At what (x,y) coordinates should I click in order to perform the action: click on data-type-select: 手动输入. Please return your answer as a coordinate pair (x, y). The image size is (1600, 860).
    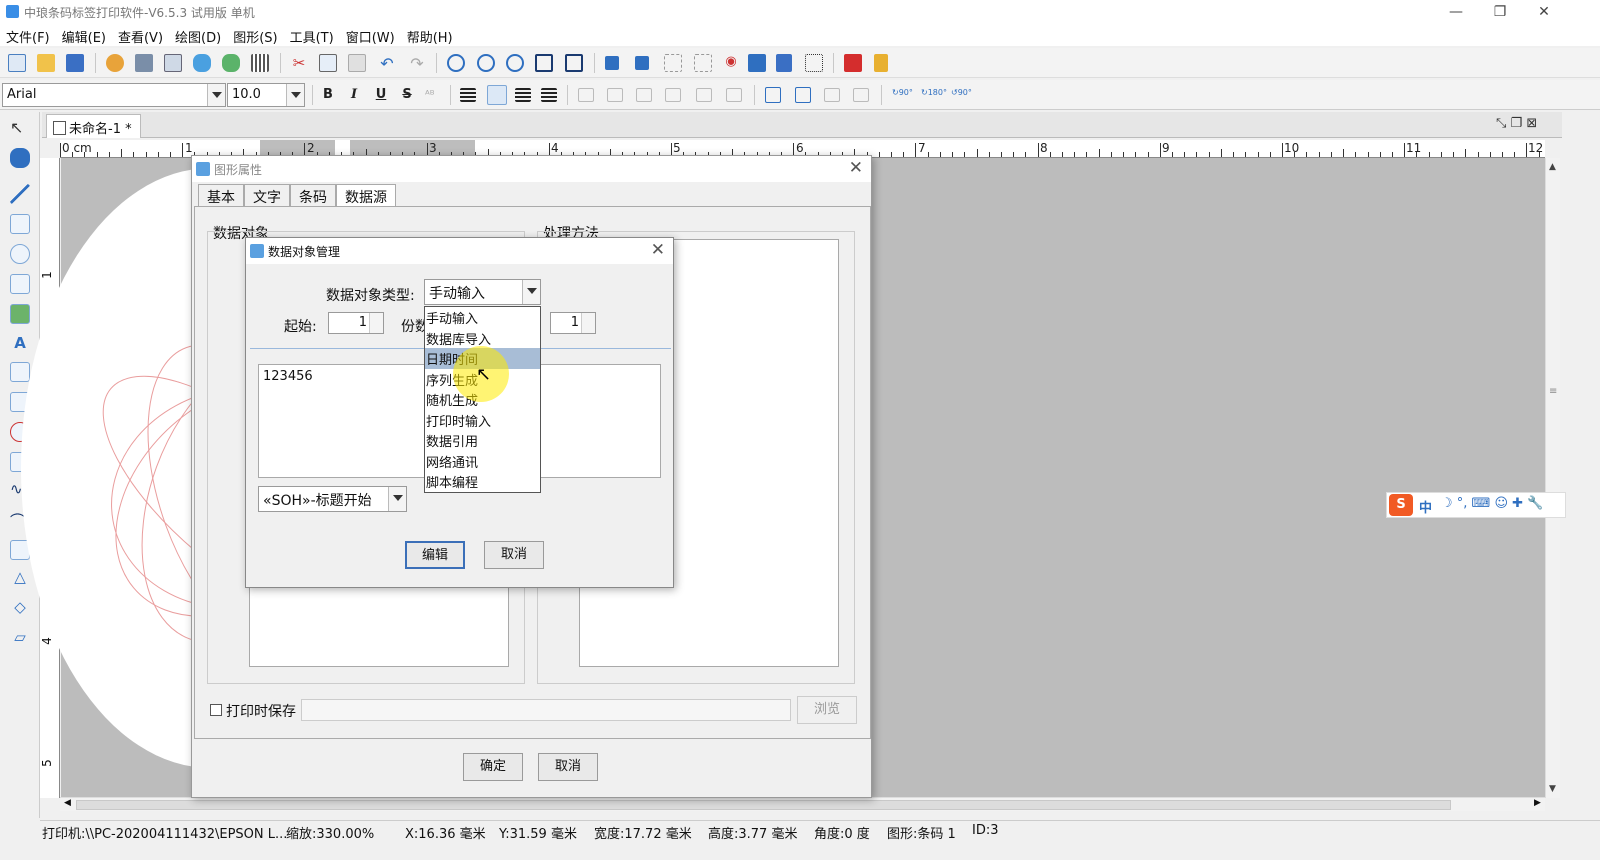
    Looking at the image, I should click on (482, 292).